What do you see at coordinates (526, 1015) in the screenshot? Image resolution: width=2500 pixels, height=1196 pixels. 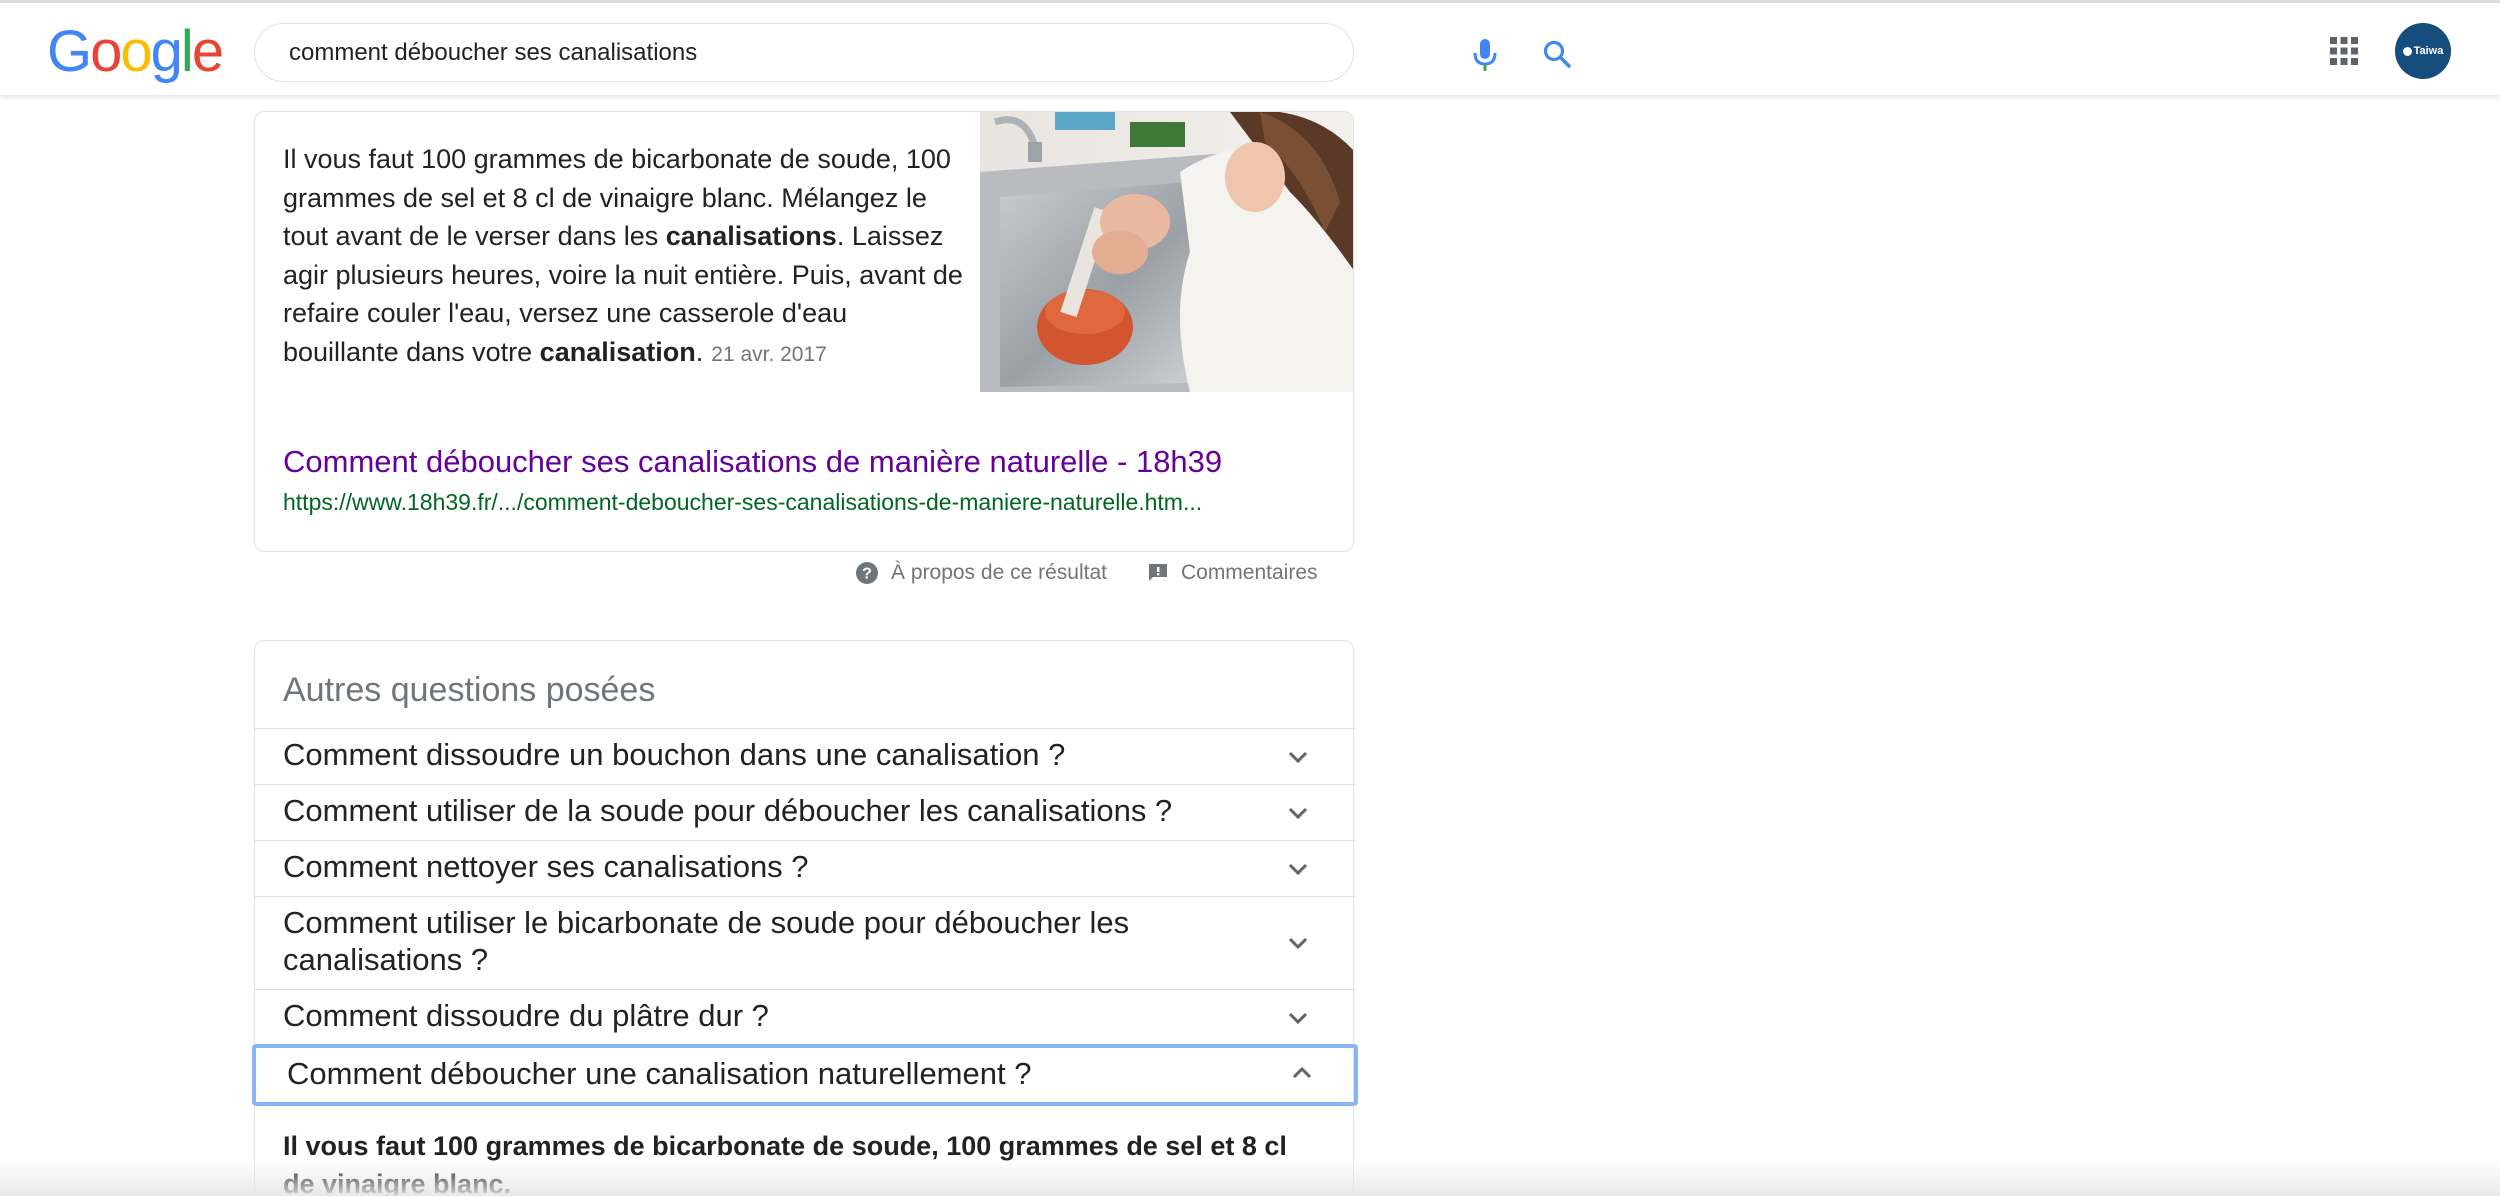 I see `paa-question-text: Comment dissoudre du plâtre dur ?` at bounding box center [526, 1015].